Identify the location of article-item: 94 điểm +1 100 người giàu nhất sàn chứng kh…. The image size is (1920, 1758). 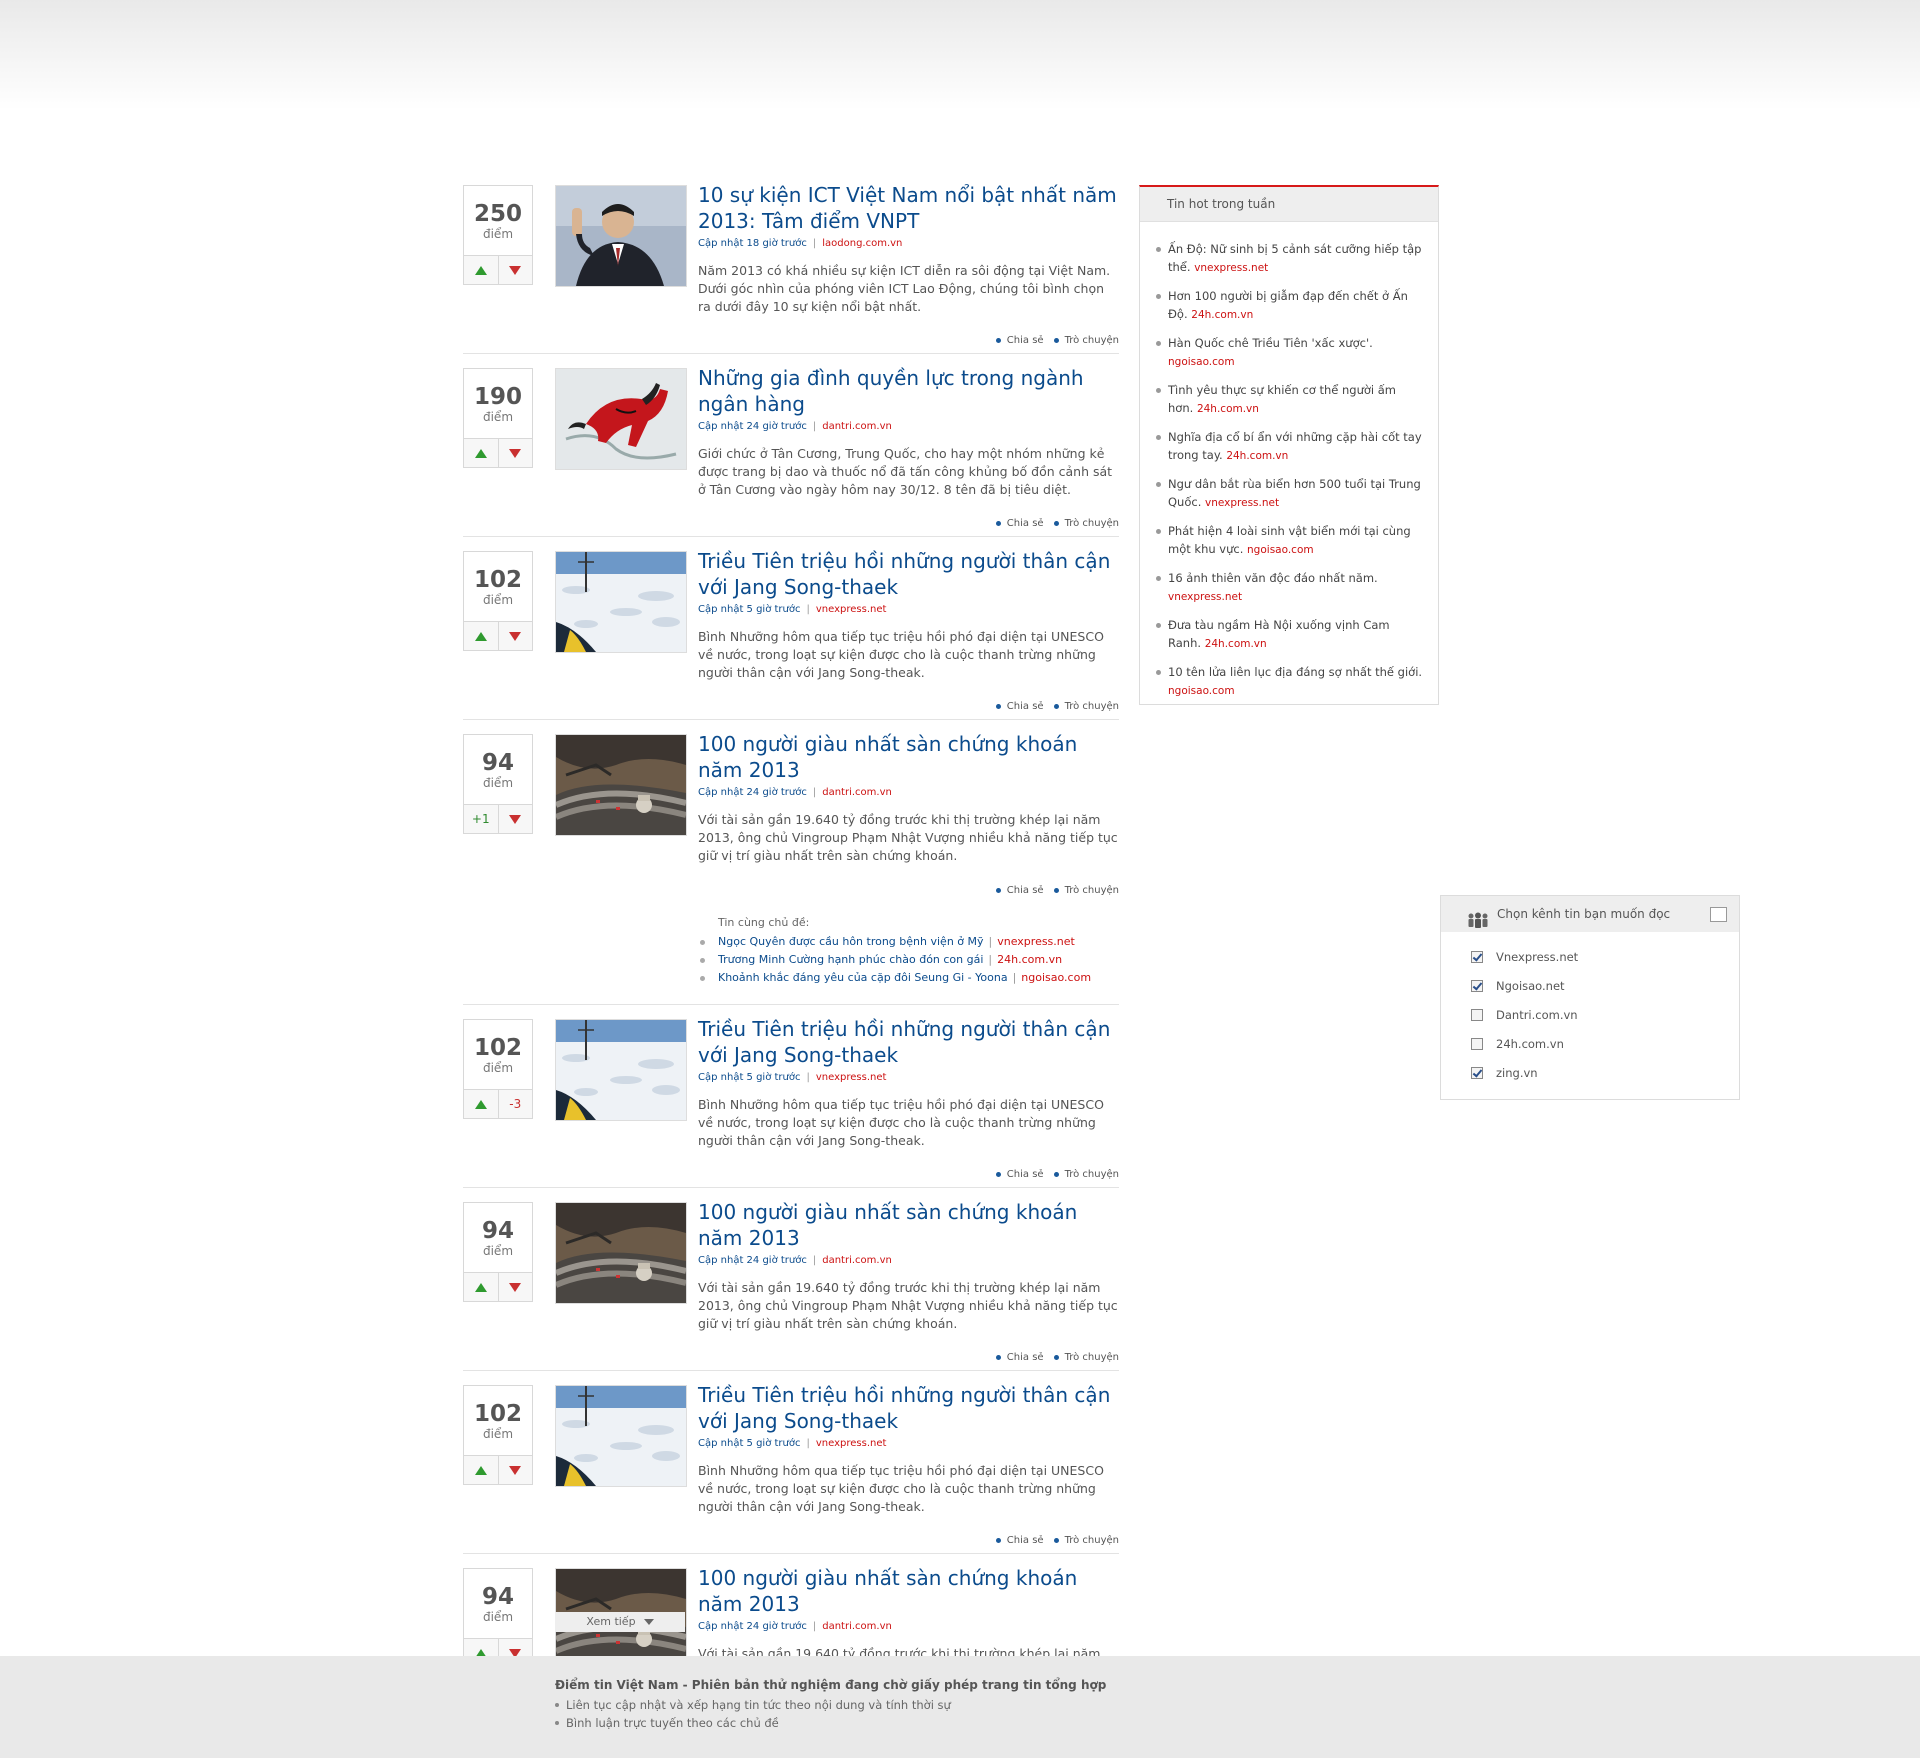
(791, 868).